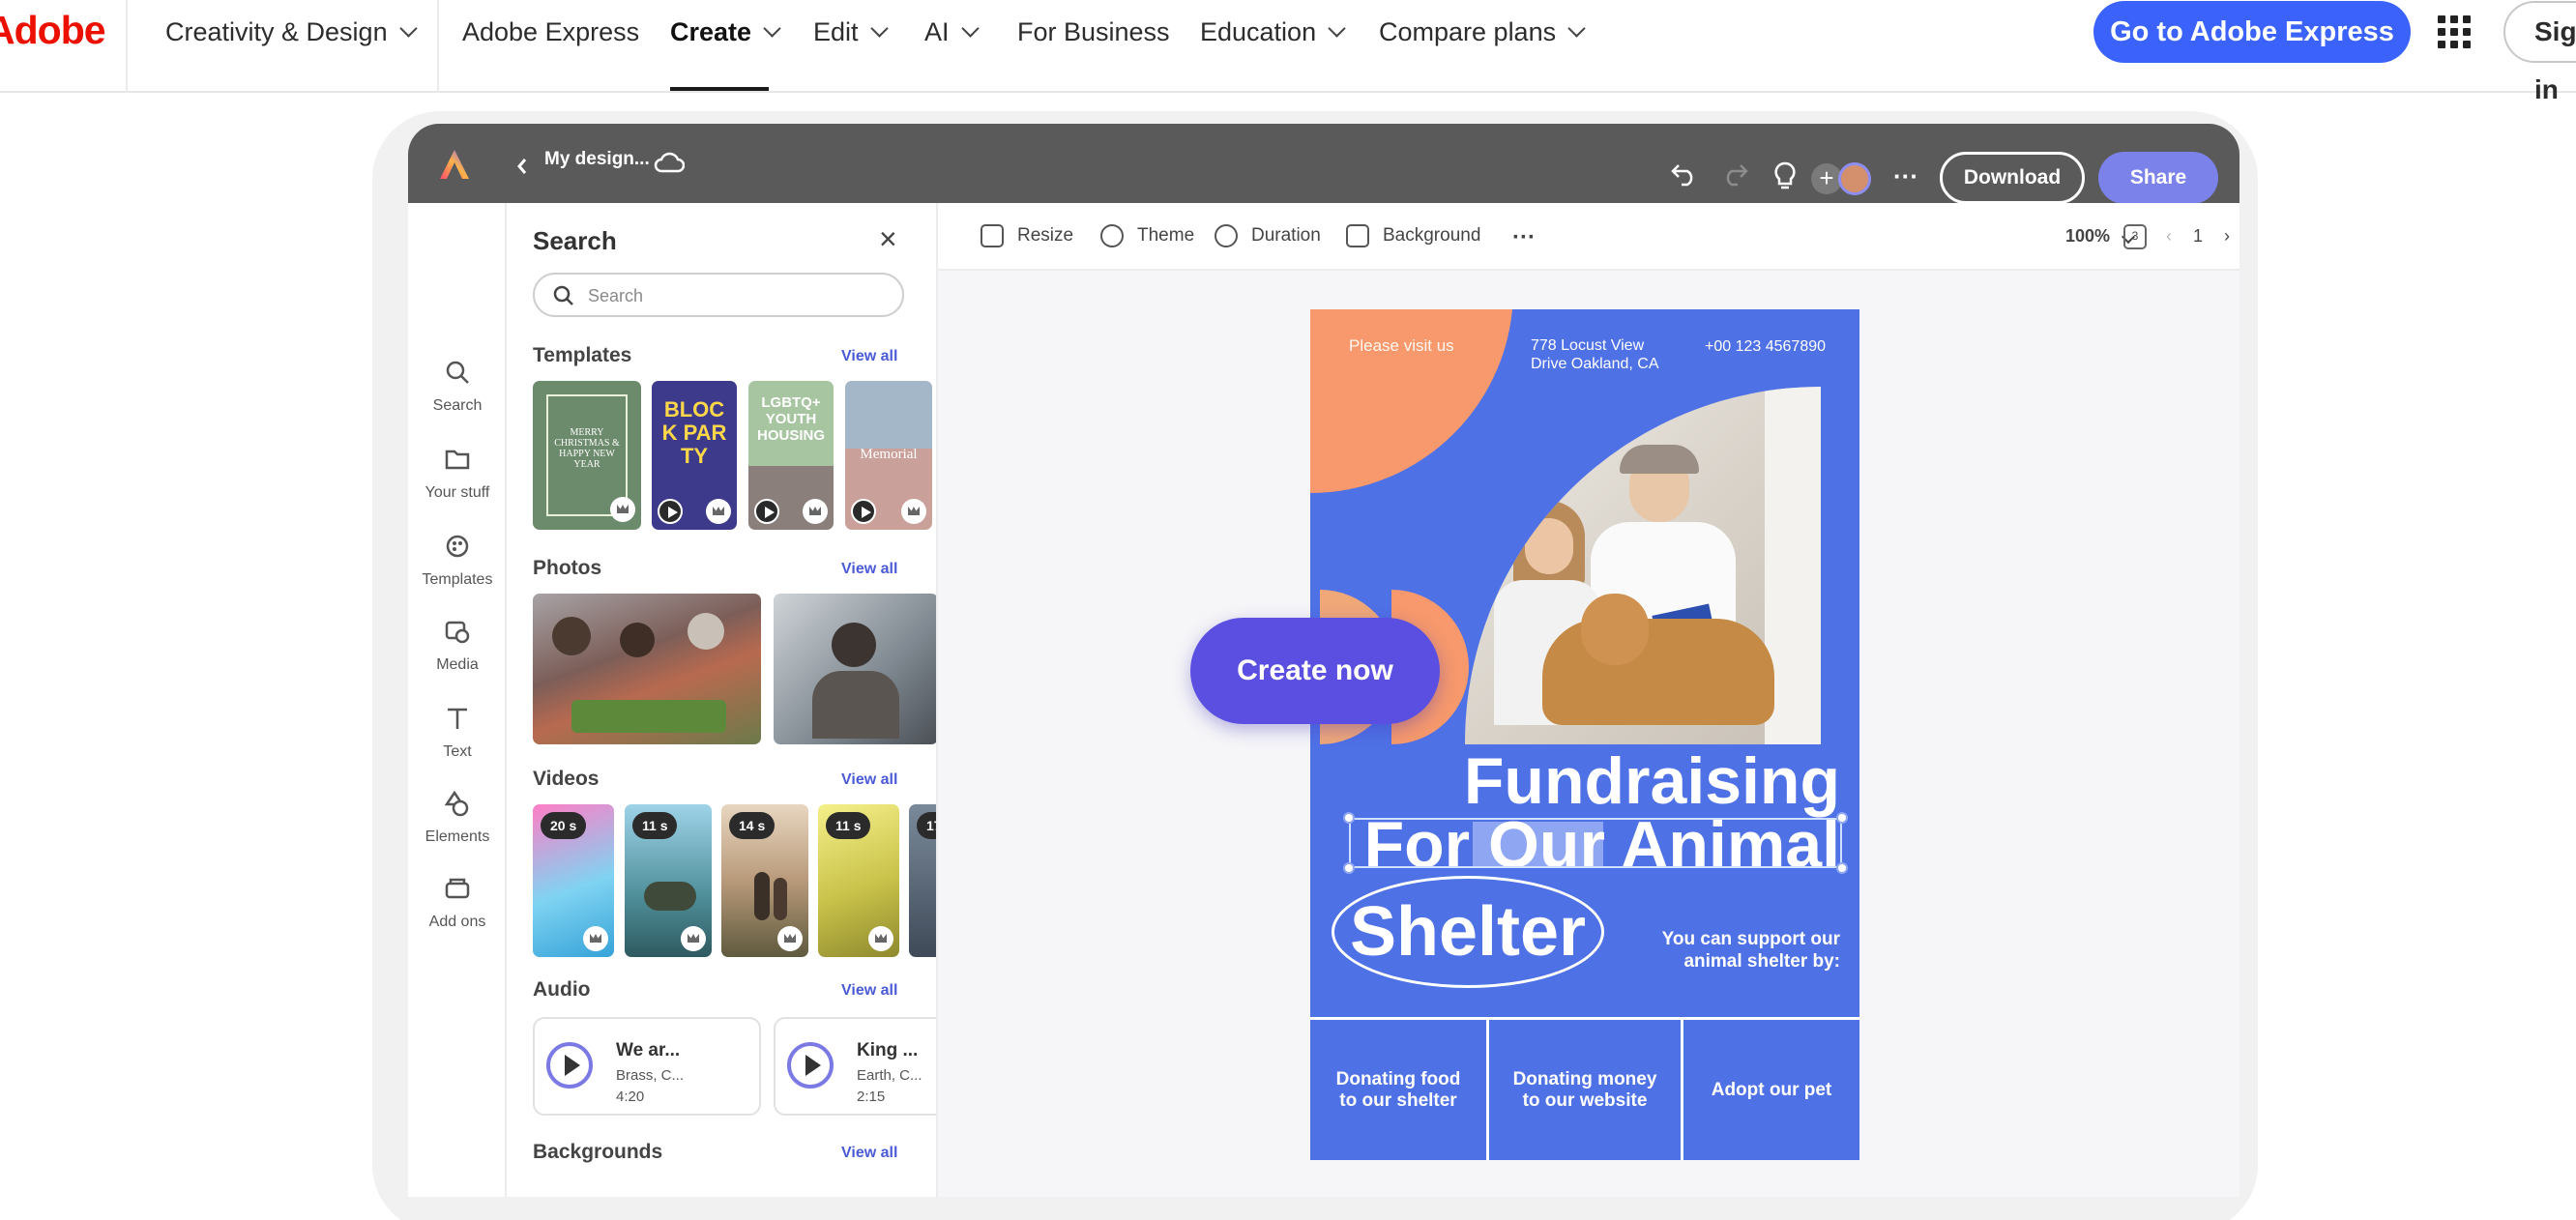 The width and height of the screenshot is (2576, 1220). I want to click on nav-creativity-design: Creativity & Design, so click(291, 32).